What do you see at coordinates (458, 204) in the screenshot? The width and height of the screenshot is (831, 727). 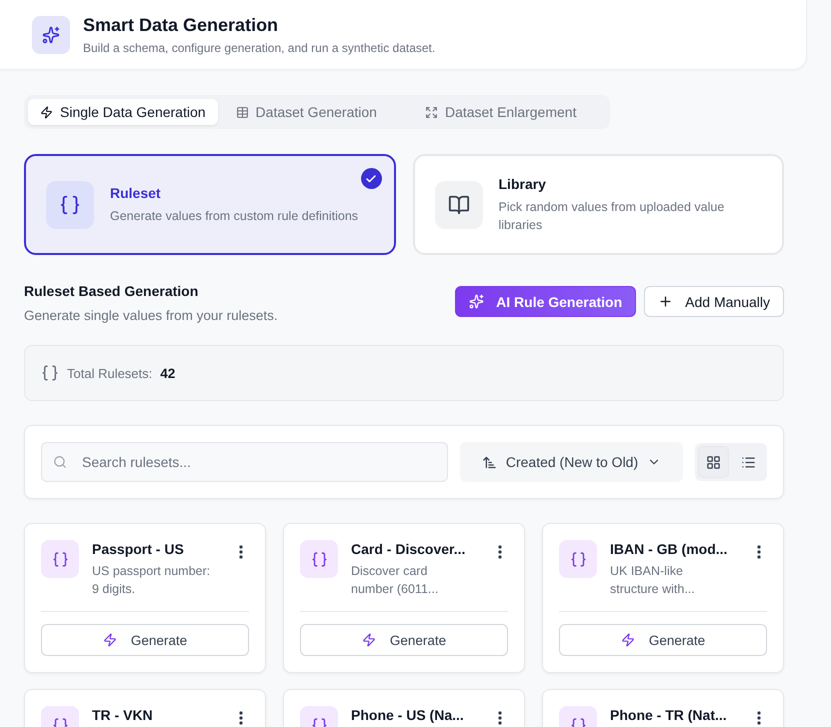 I see `book-icon` at bounding box center [458, 204].